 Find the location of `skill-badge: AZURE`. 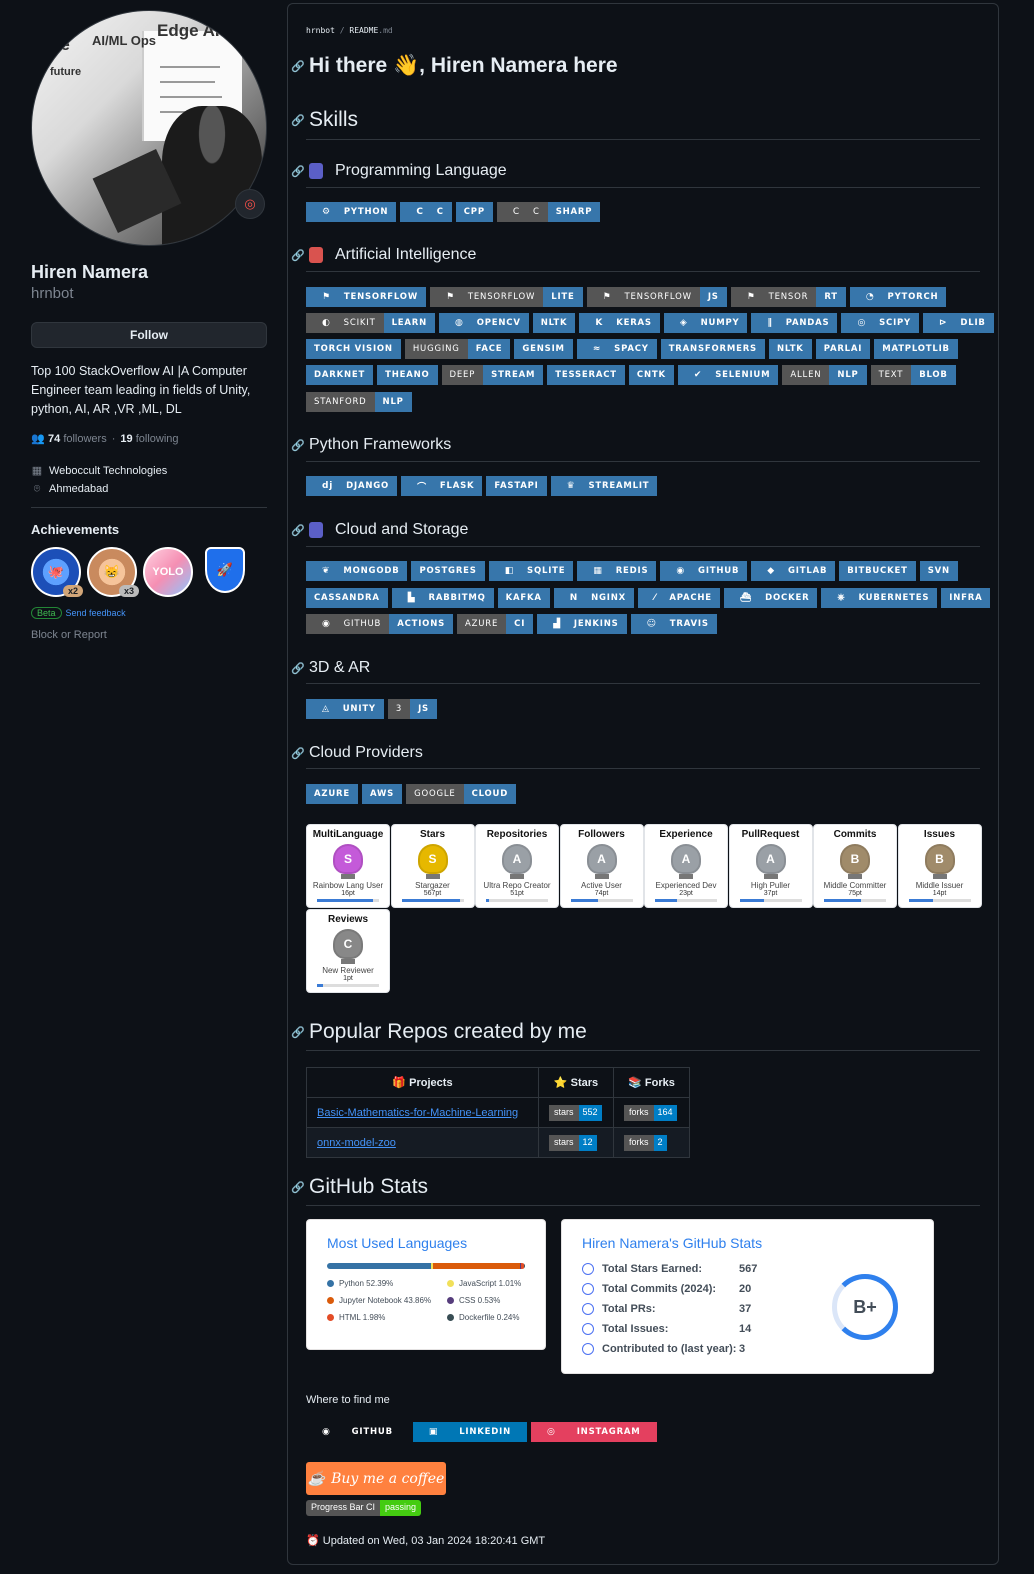

skill-badge: AZURE is located at coordinates (332, 794).